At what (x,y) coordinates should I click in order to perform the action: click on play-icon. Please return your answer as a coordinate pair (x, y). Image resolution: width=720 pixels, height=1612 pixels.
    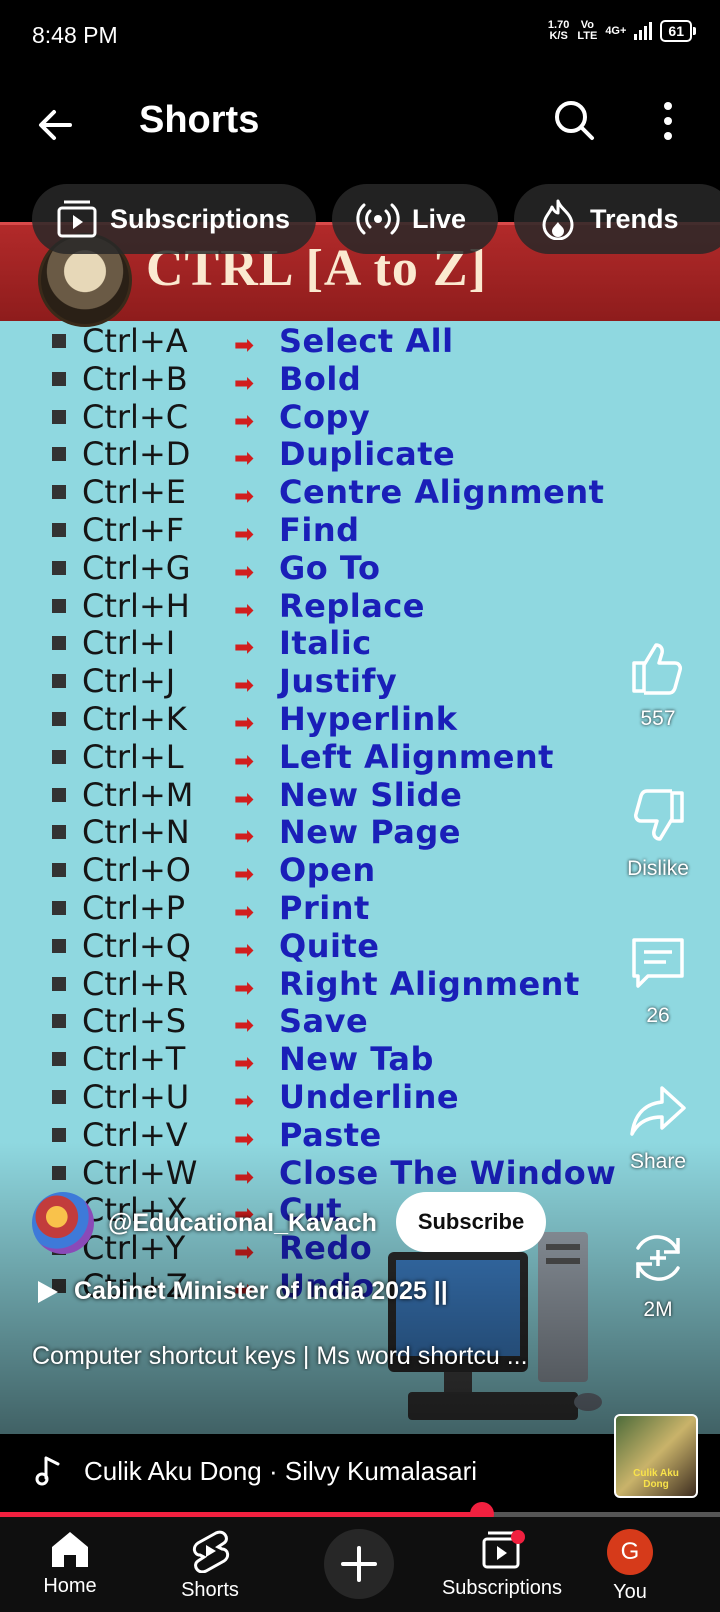
    Looking at the image, I should click on (48, 1291).